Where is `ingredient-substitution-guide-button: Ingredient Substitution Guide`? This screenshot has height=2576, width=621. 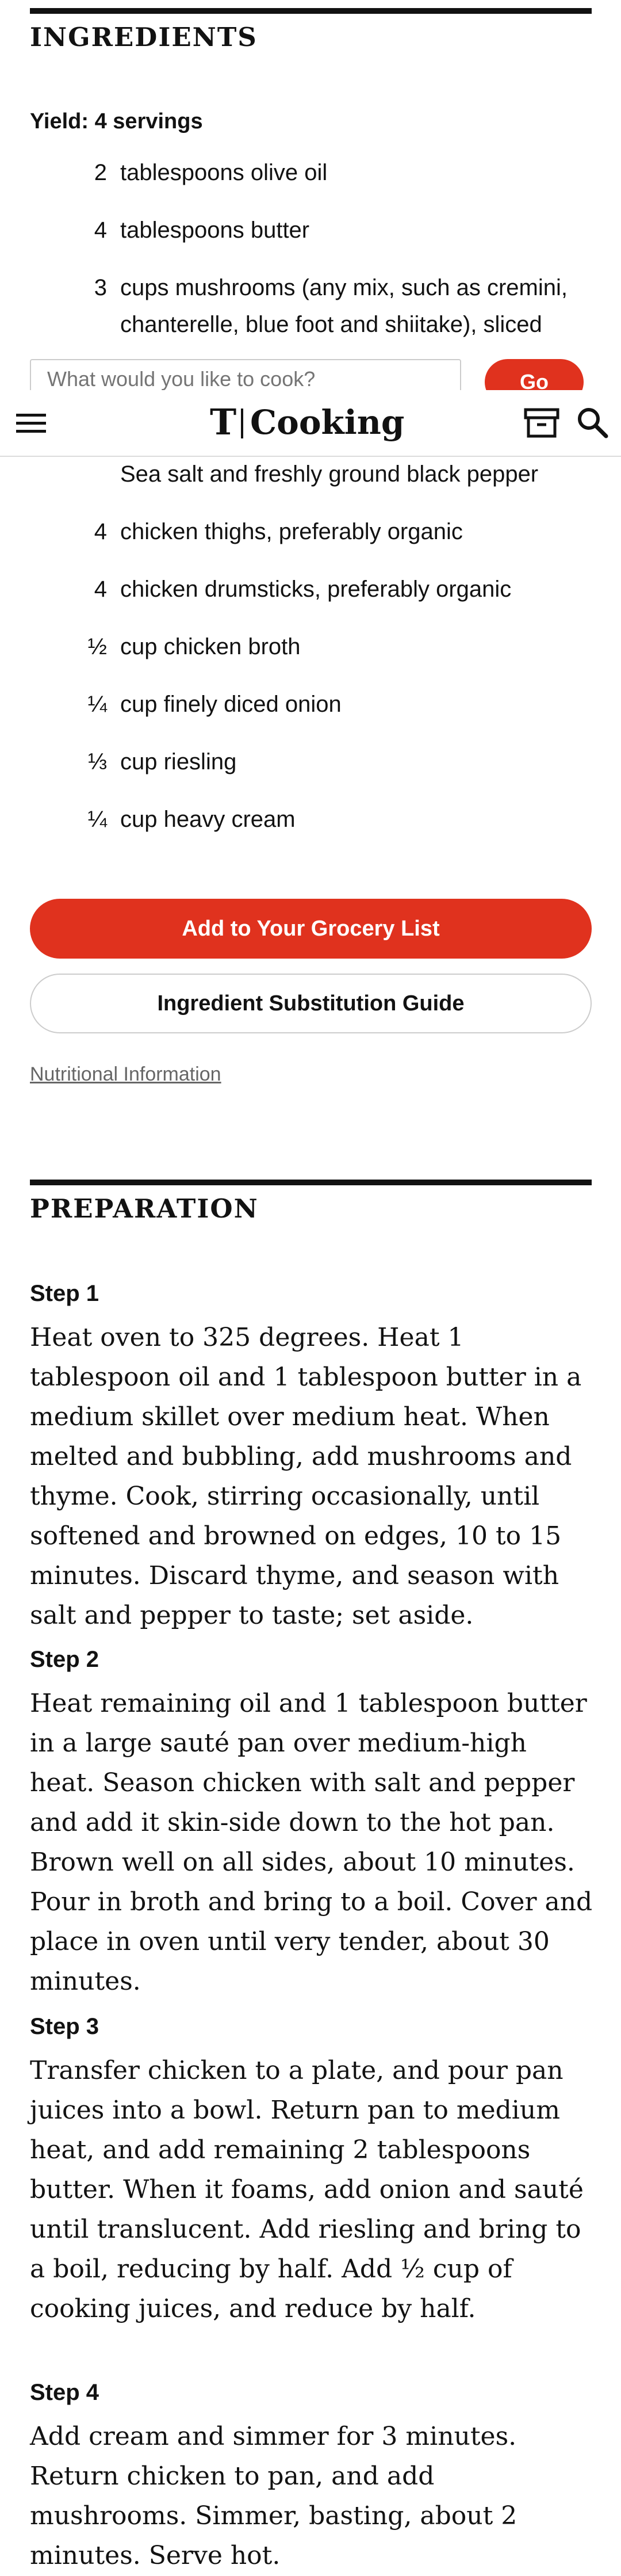 ingredient-substitution-guide-button: Ingredient Substitution Guide is located at coordinates (311, 1003).